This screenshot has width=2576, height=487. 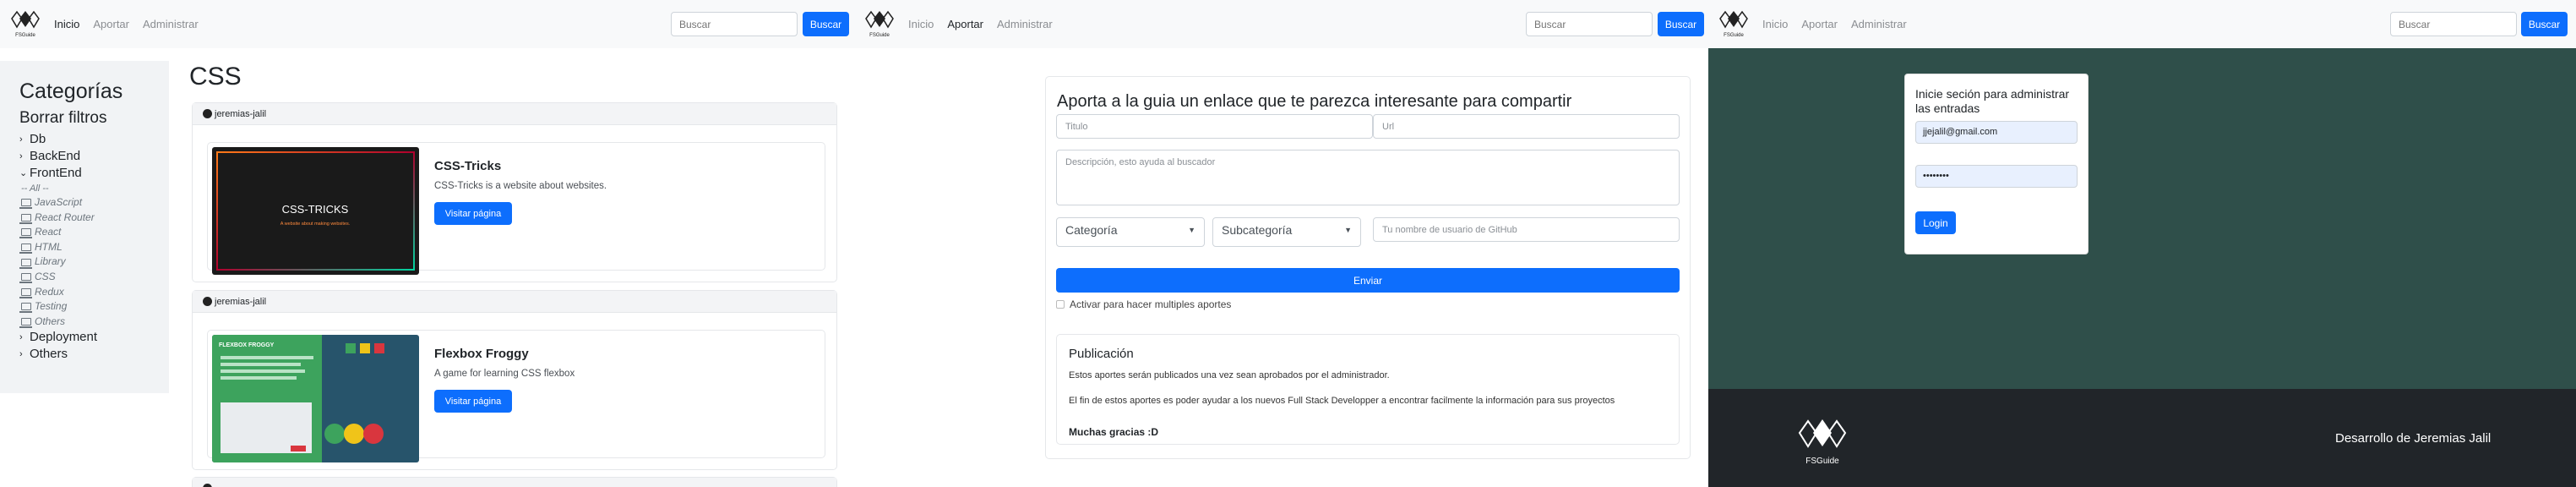 I want to click on subcategory-item: Others, so click(x=94, y=322).